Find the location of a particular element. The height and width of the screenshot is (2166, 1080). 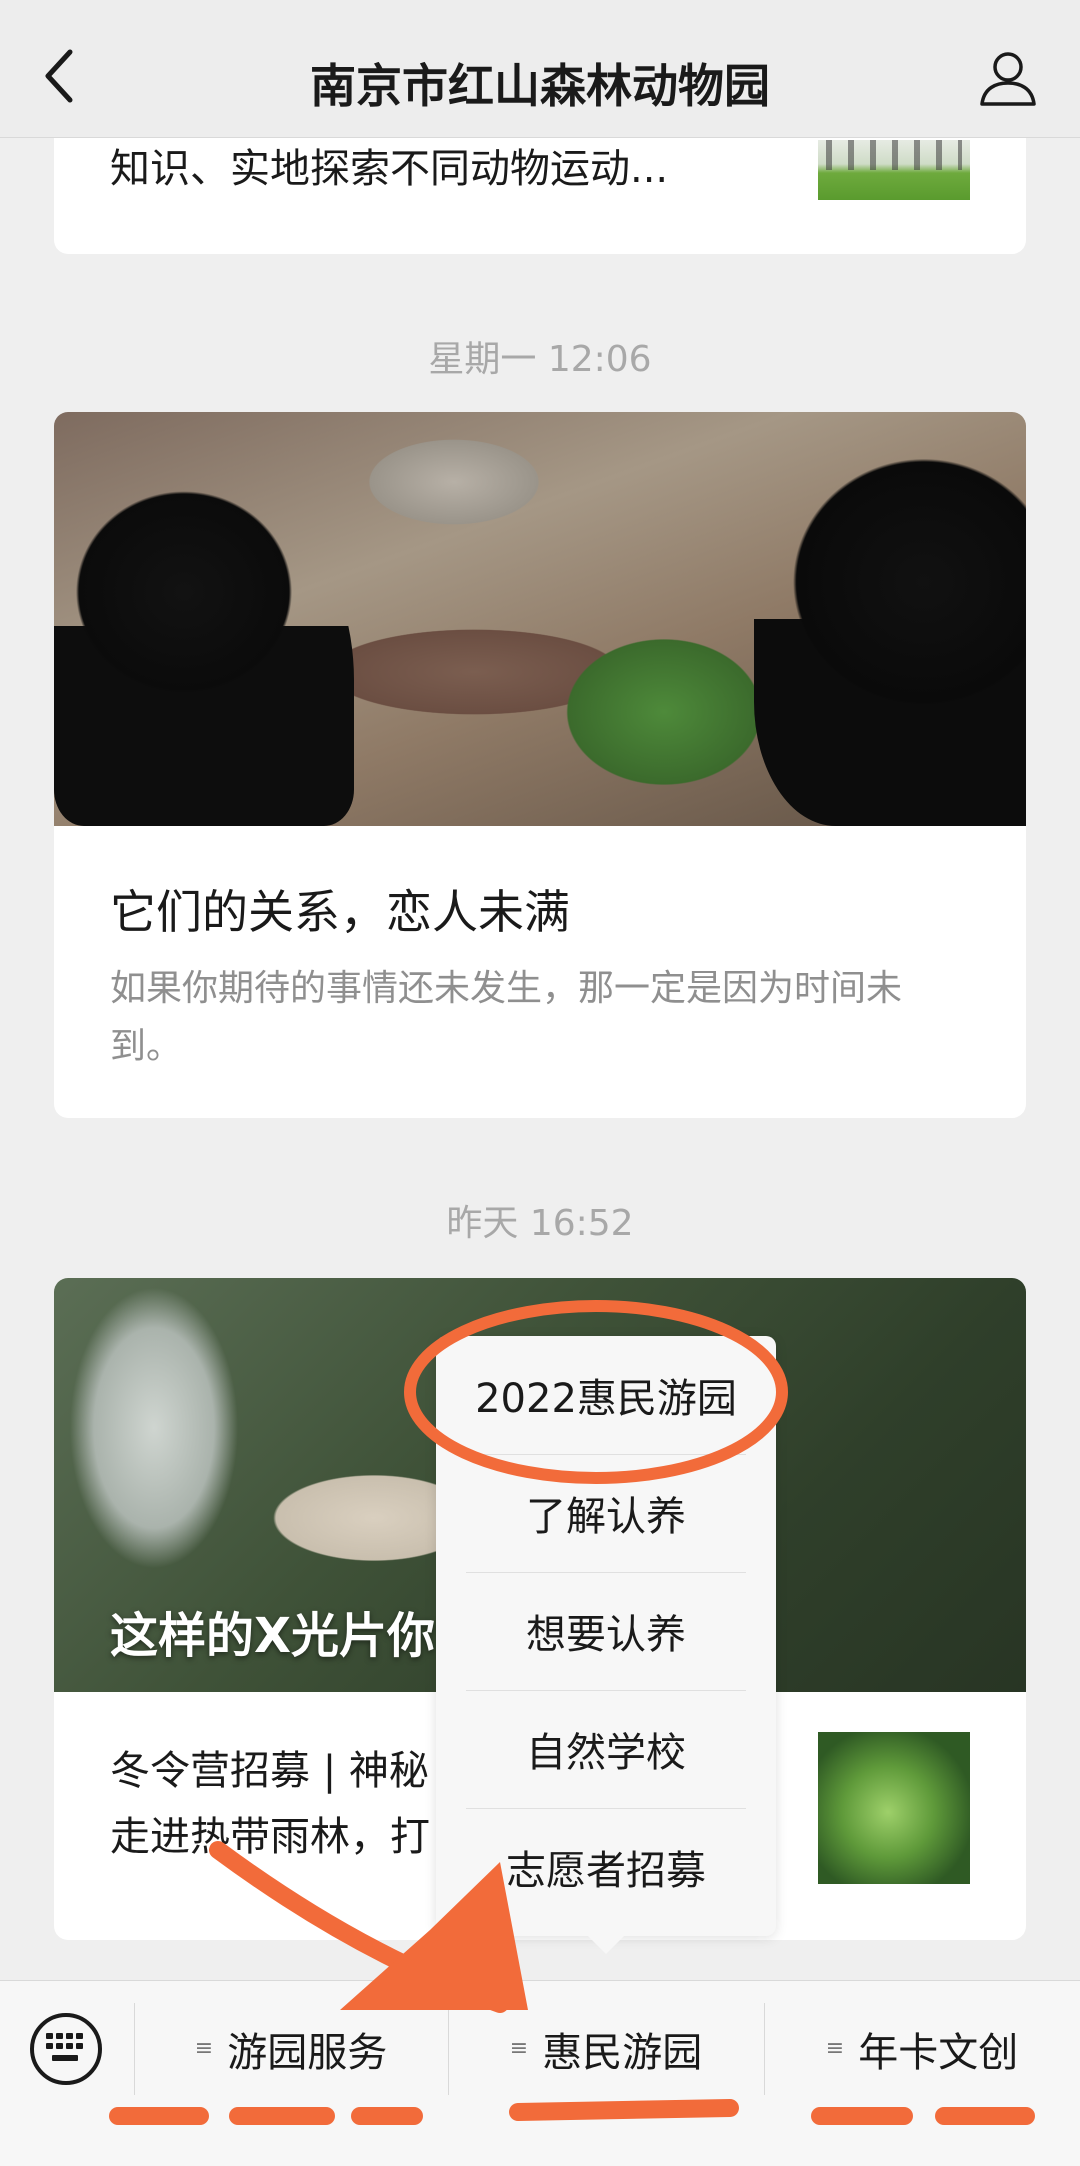

submenu-popup: 2022惠民游园 了解认养 想要认养 自然学校 志愿者招募 is located at coordinates (606, 1636).